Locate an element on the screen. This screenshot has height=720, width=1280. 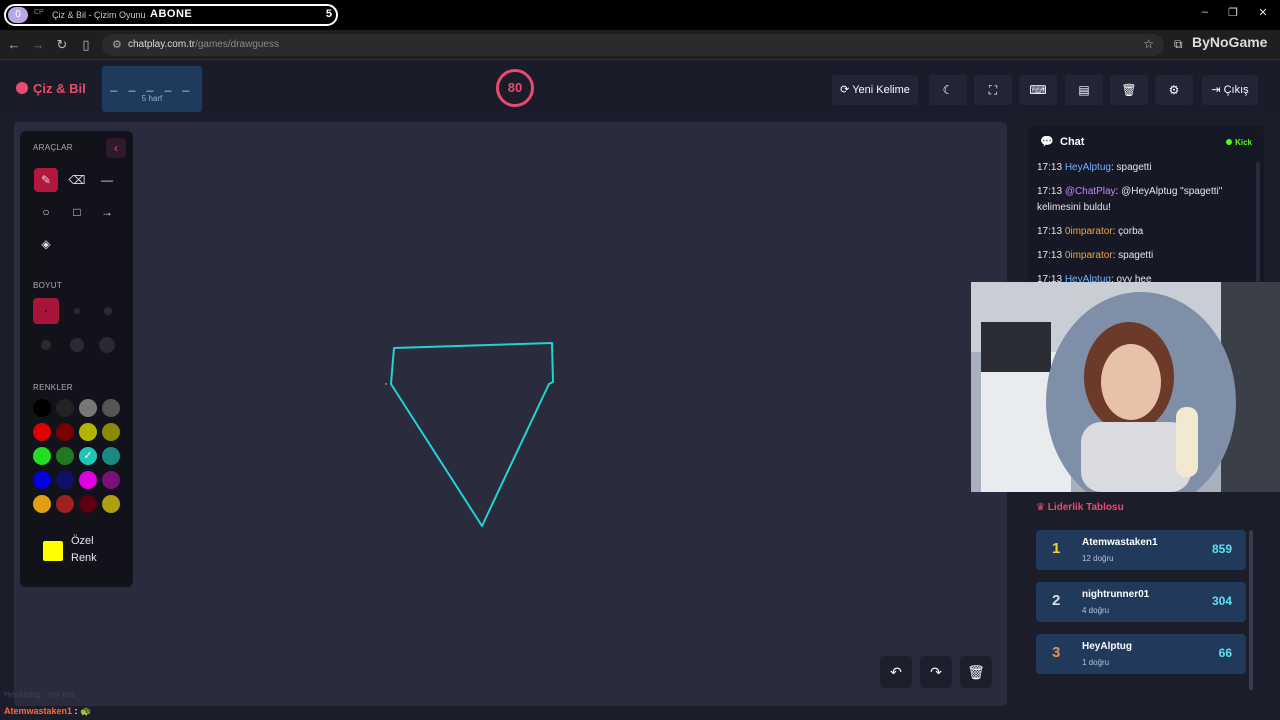
reload-icon: ↻ is located at coordinates (62, 45).